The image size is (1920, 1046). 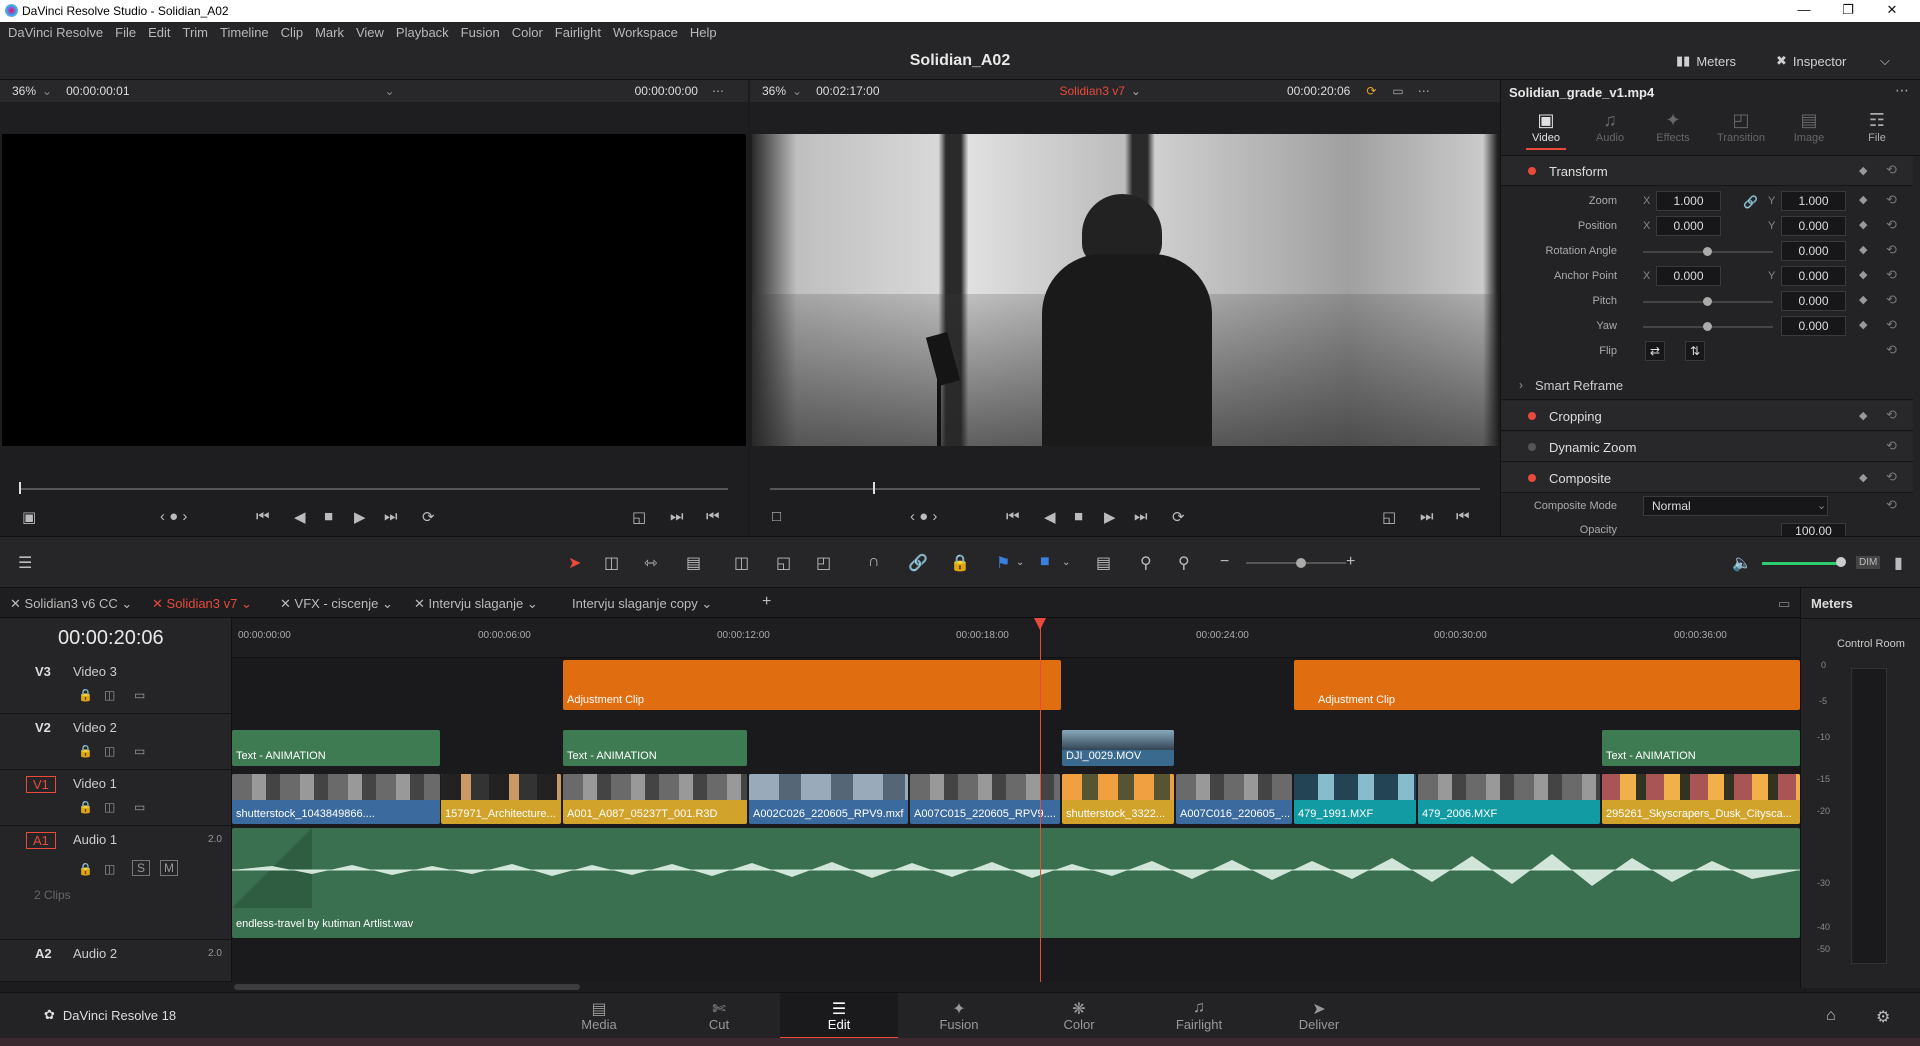 I want to click on solo-button: S, so click(x=141, y=868).